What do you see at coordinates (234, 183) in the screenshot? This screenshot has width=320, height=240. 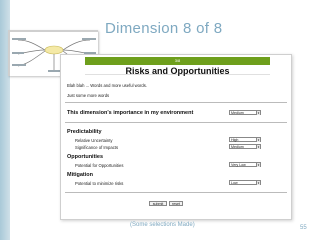 I see `select-value: Low` at bounding box center [234, 183].